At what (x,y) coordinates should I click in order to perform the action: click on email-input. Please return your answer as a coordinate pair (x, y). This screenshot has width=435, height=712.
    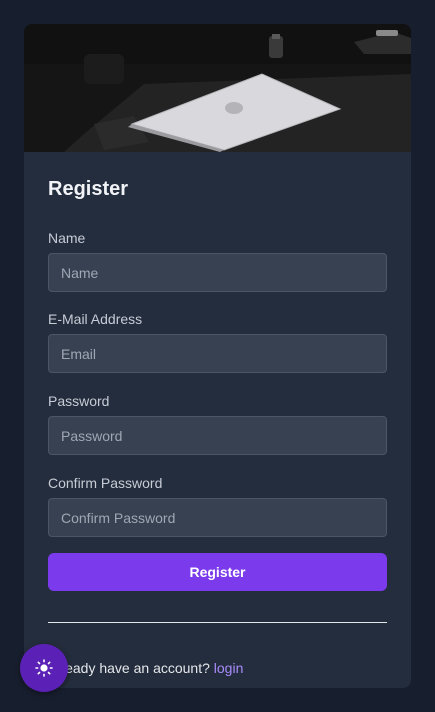
    Looking at the image, I should click on (217, 353).